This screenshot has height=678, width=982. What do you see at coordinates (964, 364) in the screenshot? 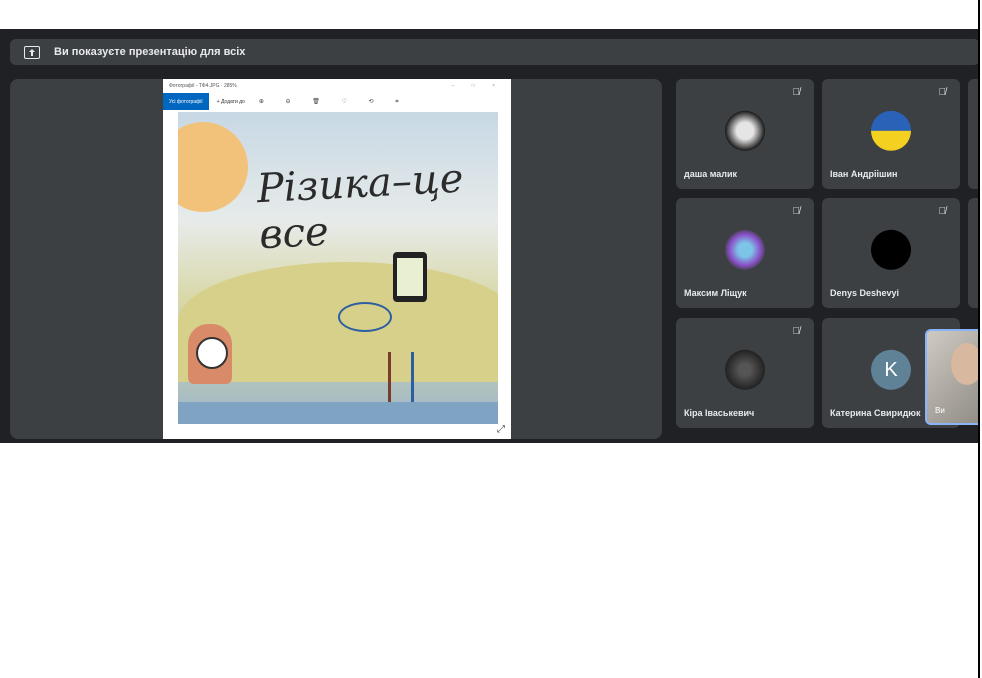
I see `self-video` at bounding box center [964, 364].